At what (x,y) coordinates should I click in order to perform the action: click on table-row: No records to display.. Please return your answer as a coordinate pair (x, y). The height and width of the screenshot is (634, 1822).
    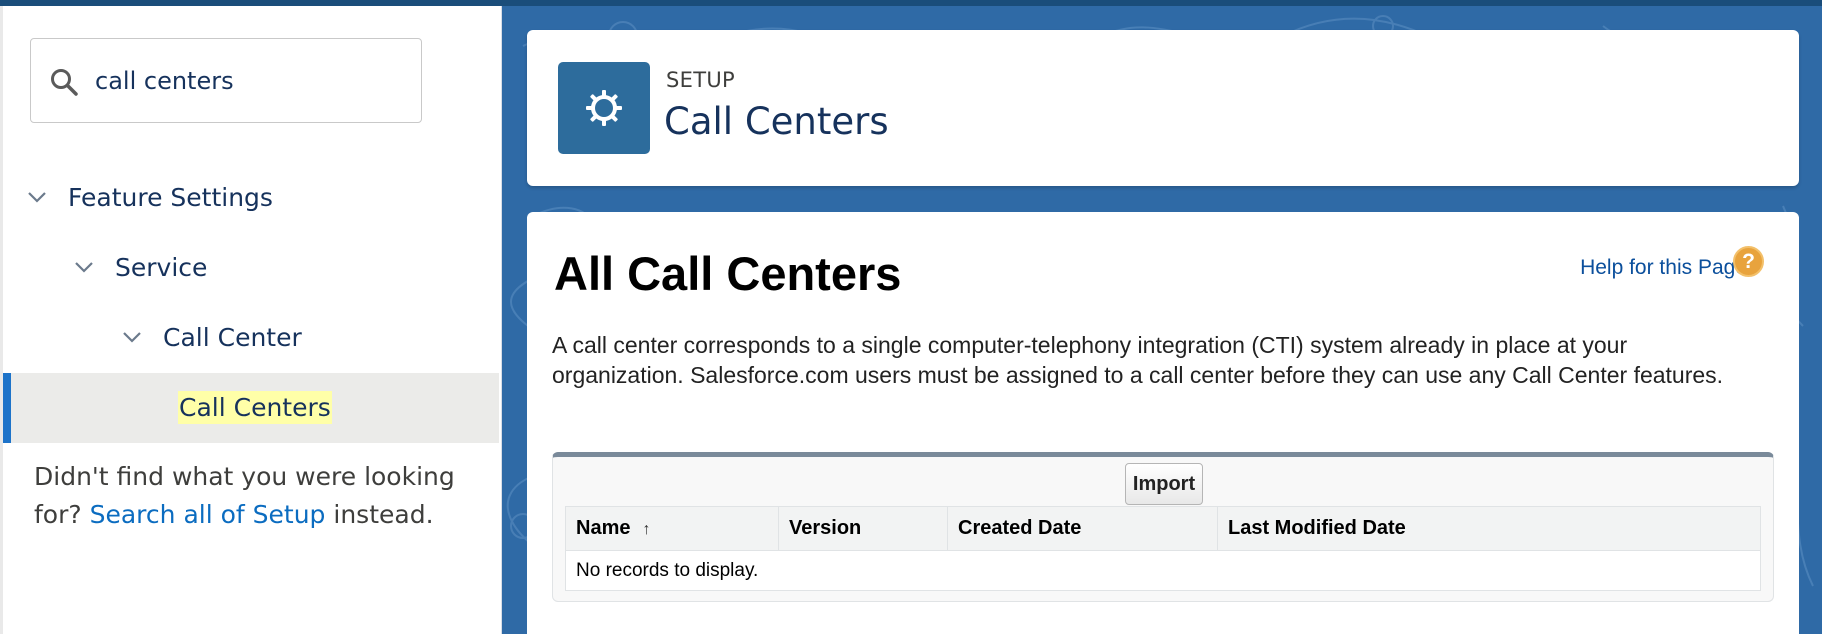
    Looking at the image, I should click on (1163, 570).